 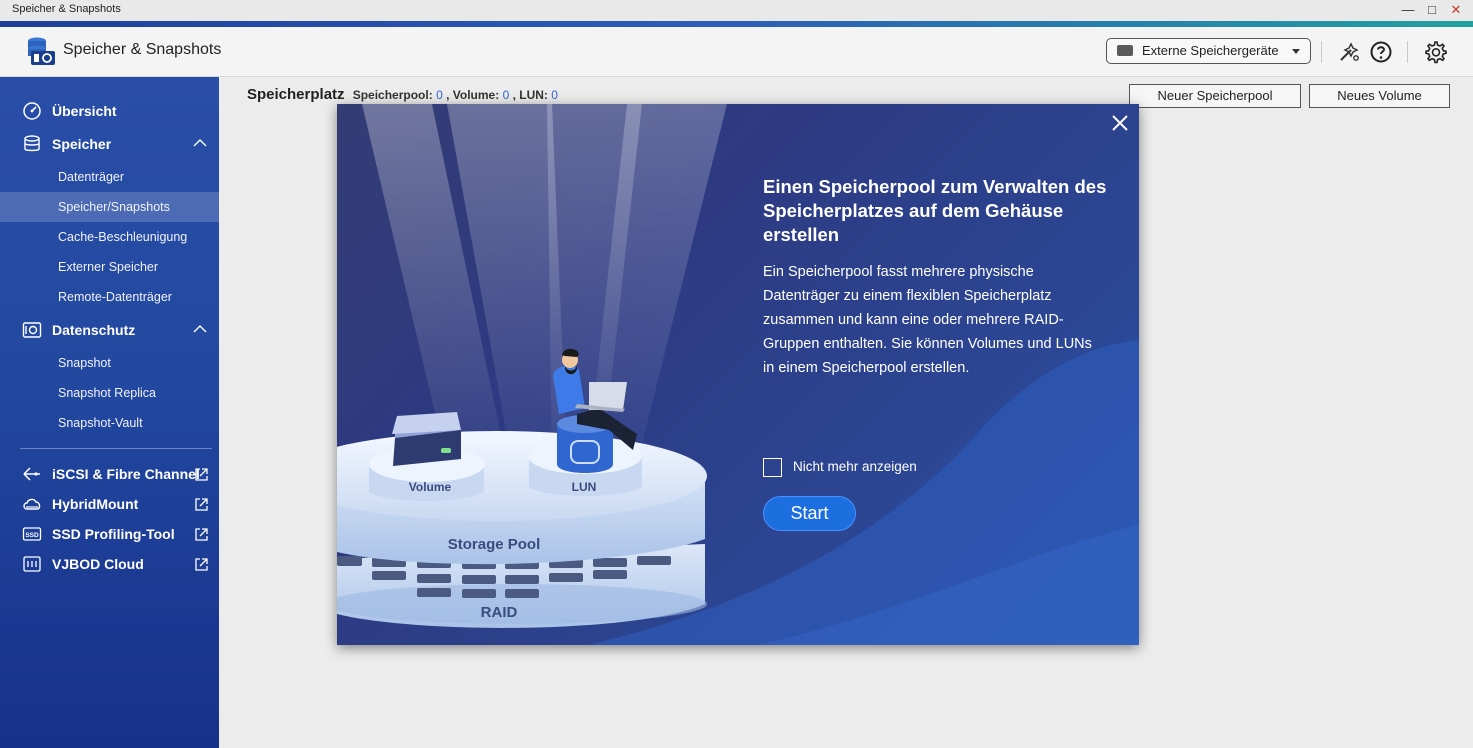 What do you see at coordinates (296, 94) in the screenshot?
I see `storage-space-title: Speicherplatz` at bounding box center [296, 94].